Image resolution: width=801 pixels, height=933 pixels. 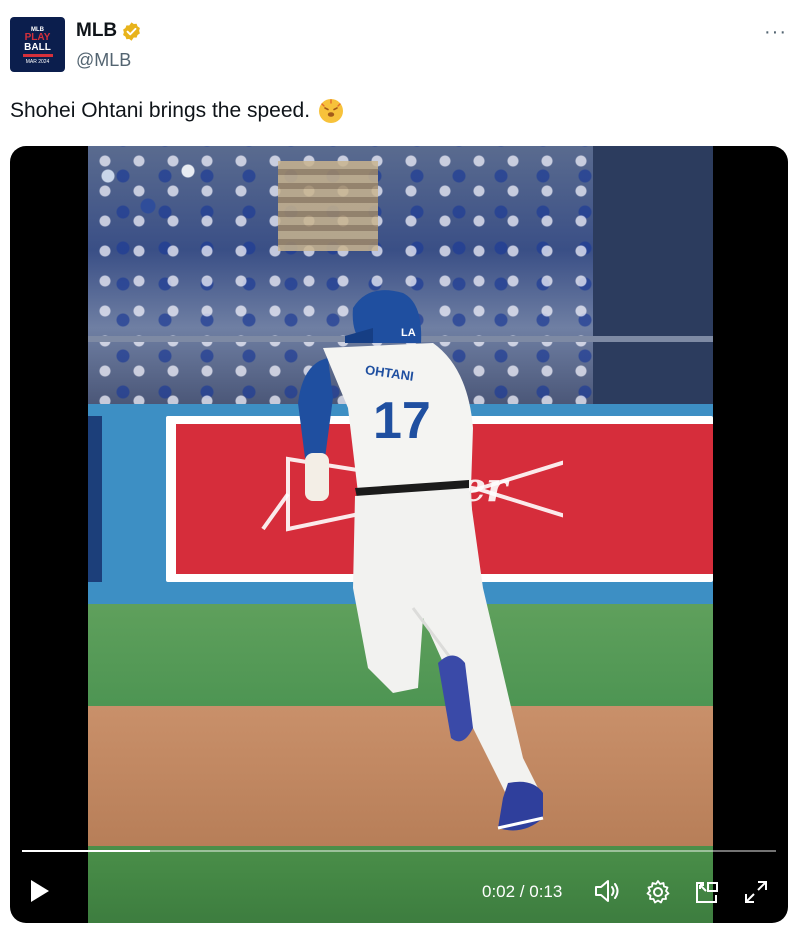 I want to click on author-name: MLB, so click(x=96, y=31).